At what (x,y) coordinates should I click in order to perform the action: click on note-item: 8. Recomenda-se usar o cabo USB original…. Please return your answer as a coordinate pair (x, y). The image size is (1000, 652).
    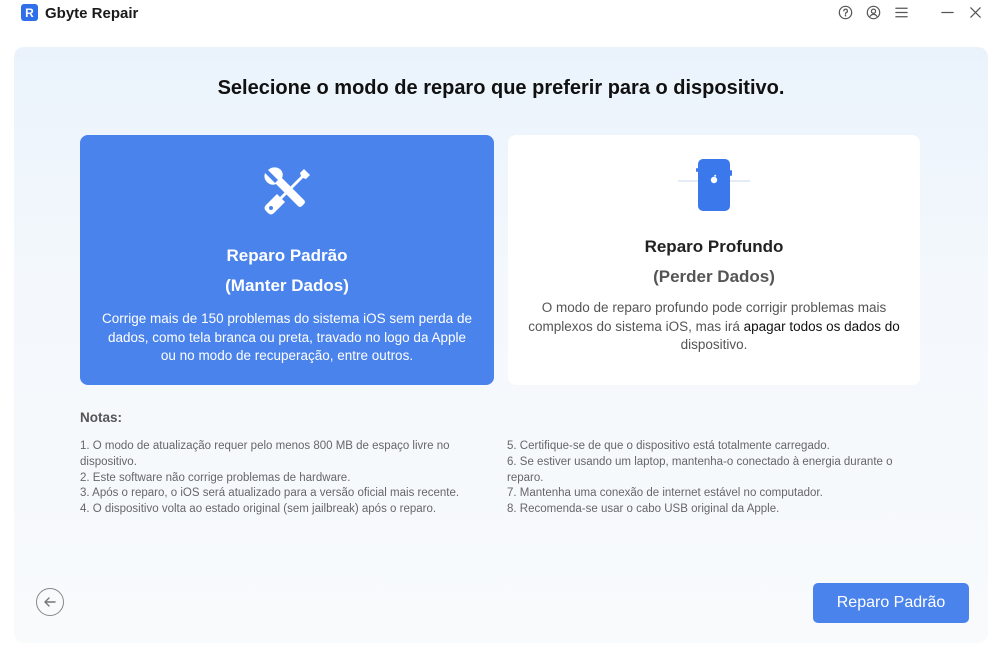
    Looking at the image, I should click on (643, 509).